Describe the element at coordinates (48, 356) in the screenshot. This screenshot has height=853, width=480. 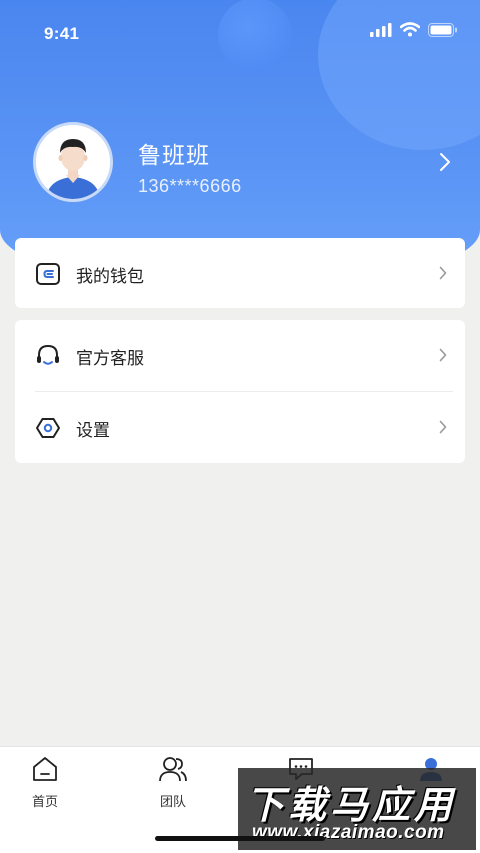
I see `headset-icon` at that location.